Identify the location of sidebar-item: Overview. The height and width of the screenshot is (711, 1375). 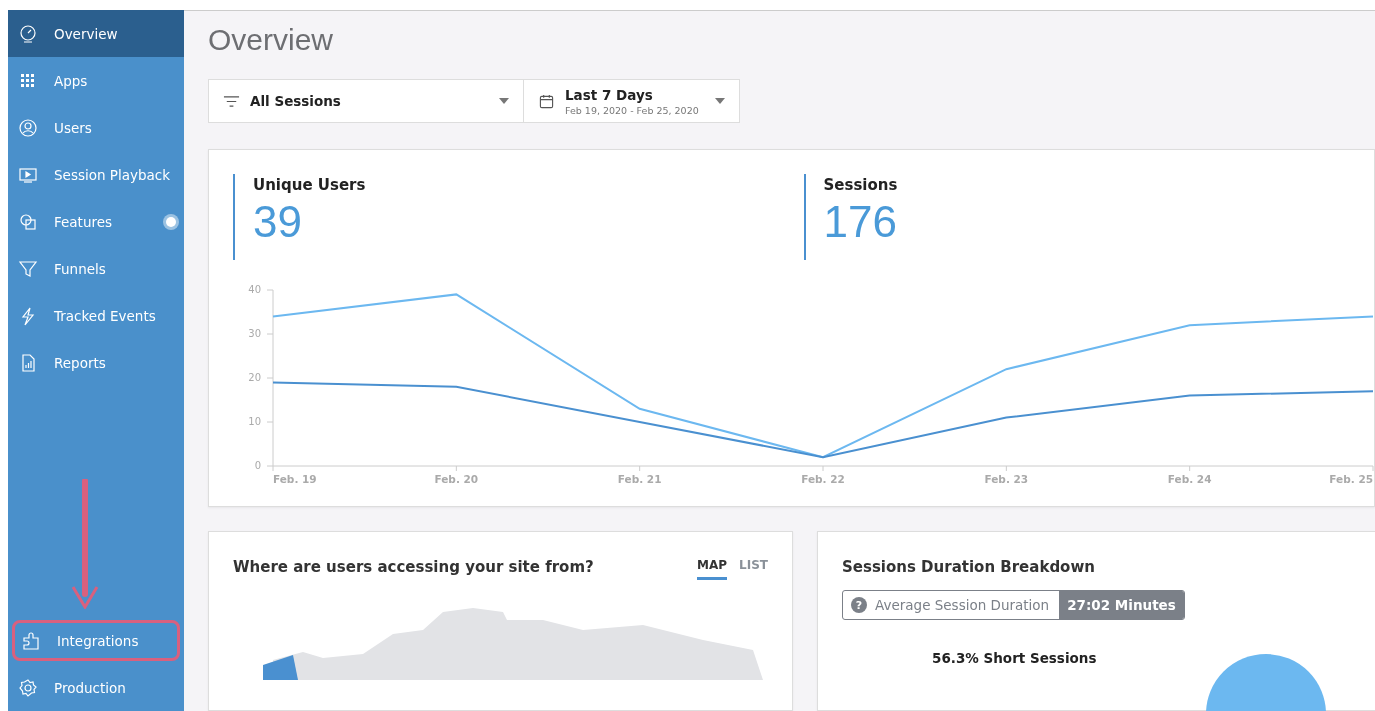
(96, 33).